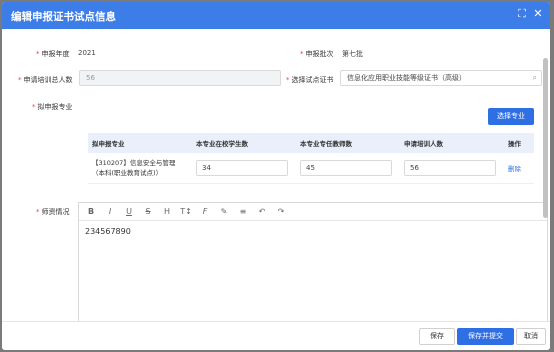 The width and height of the screenshot is (554, 352). I want to click on th-trainees: 申请培训人数, so click(452, 143).